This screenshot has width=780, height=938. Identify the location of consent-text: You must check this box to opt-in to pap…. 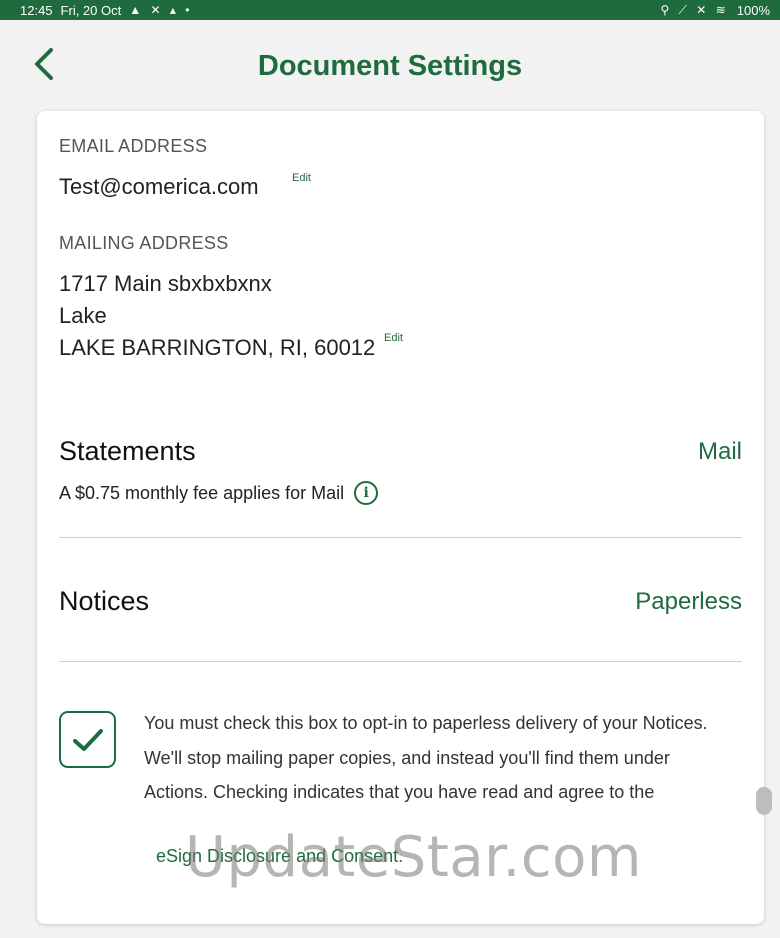
(426, 757).